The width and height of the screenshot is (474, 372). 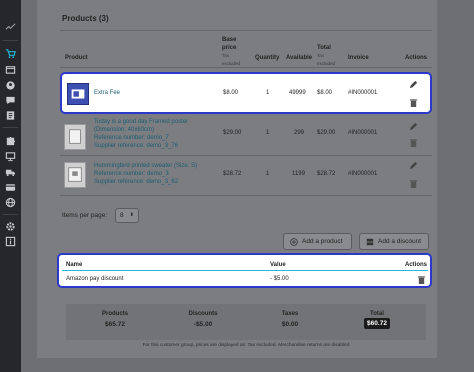 I want to click on total-cell: $29.00, so click(x=326, y=133).